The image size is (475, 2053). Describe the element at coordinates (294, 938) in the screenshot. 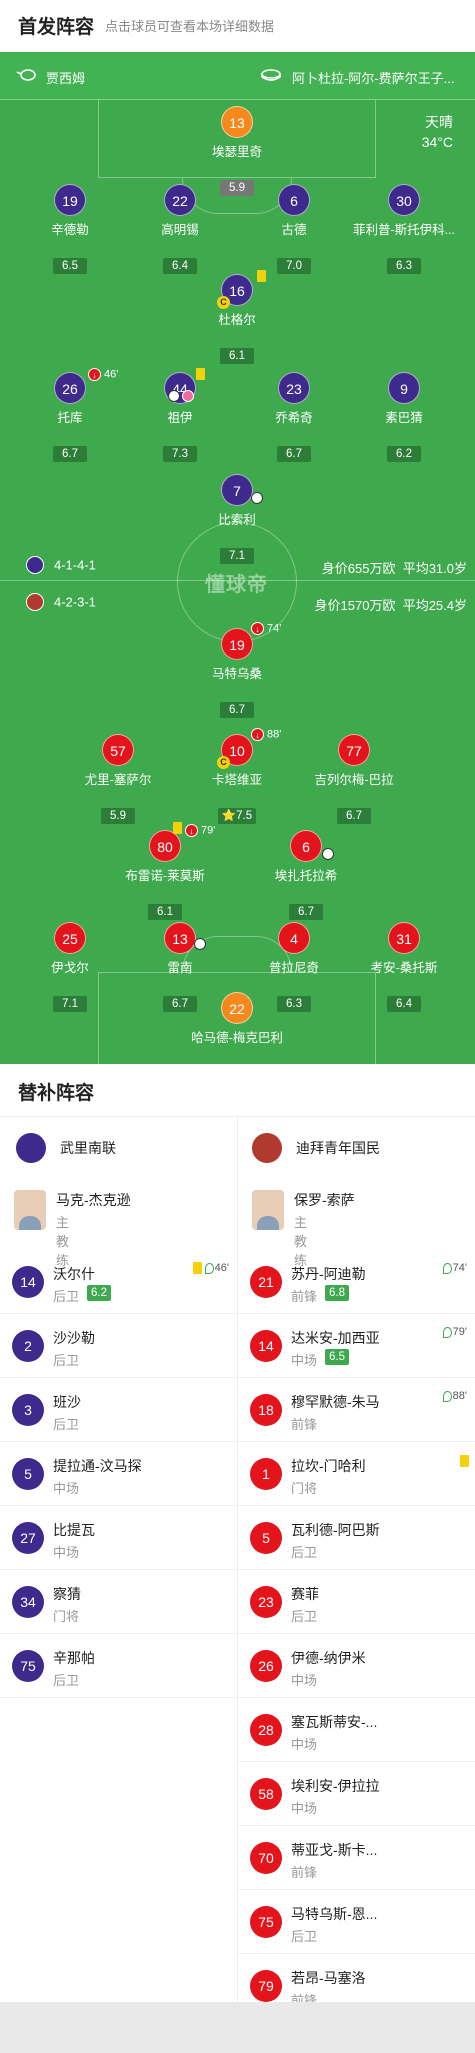

I see `player-number: 4` at that location.